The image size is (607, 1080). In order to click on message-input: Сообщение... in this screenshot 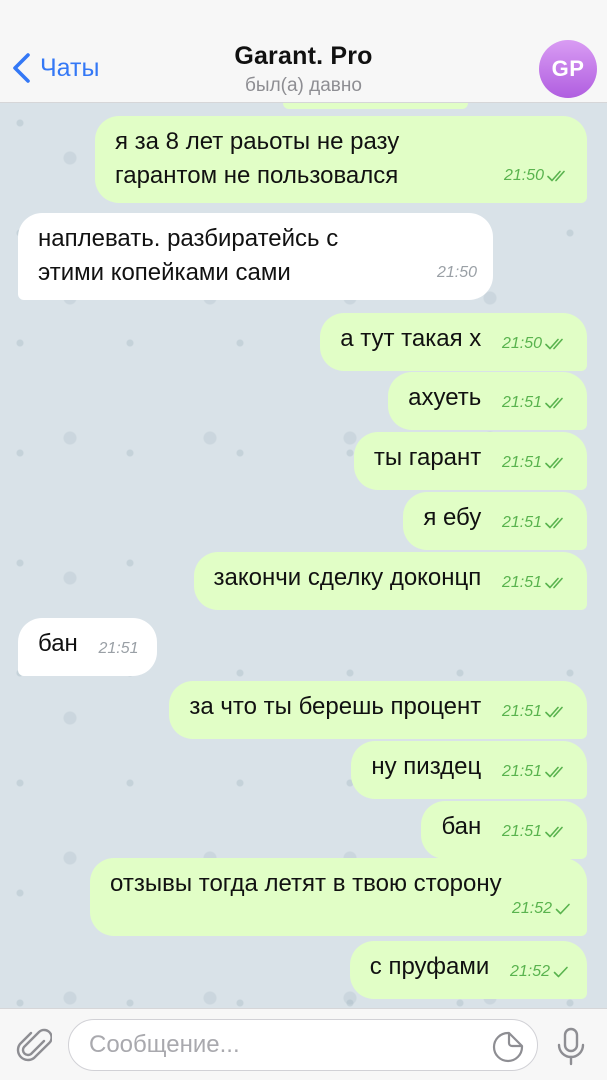, I will do `click(303, 1045)`.